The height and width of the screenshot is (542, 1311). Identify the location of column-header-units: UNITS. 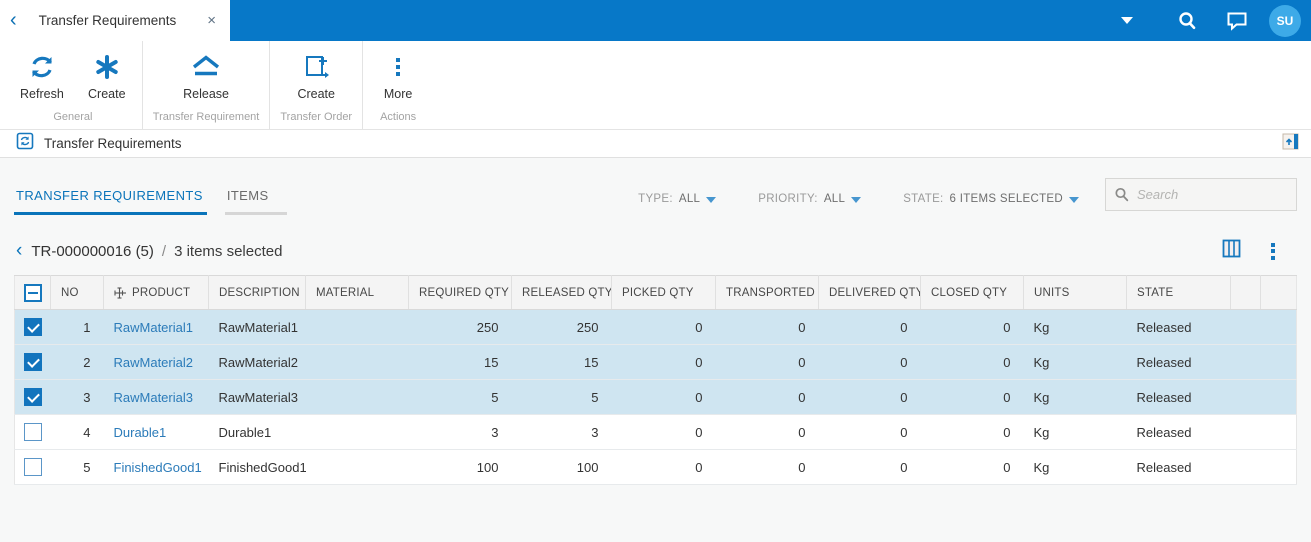
(1075, 292).